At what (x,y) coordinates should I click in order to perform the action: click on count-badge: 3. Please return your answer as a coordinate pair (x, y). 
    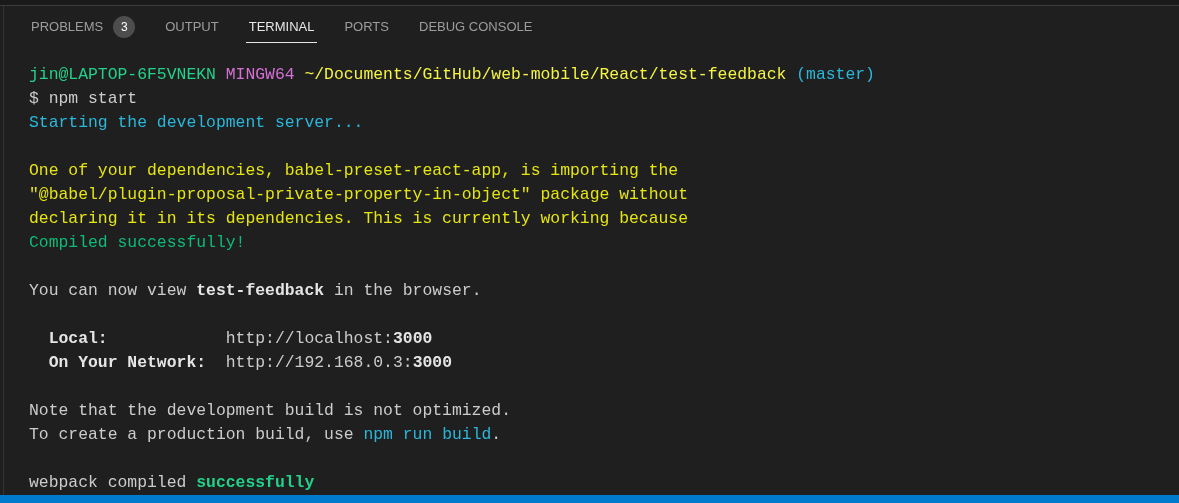
    Looking at the image, I should click on (124, 27).